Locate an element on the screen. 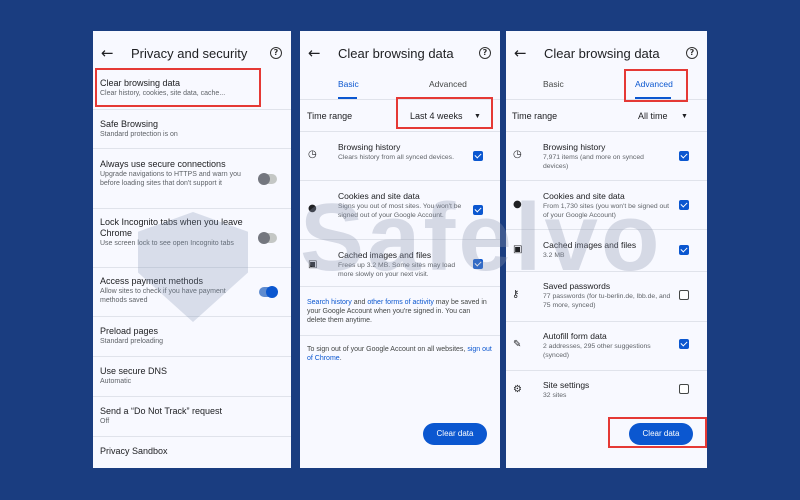  item-title: Safe Browsing is located at coordinates (129, 124).